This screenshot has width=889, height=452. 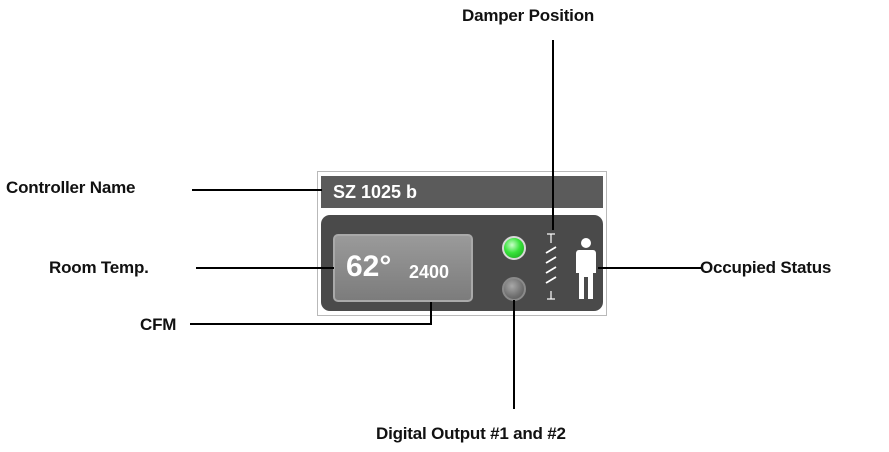 I want to click on cfm-value: 2400, so click(x=429, y=272).